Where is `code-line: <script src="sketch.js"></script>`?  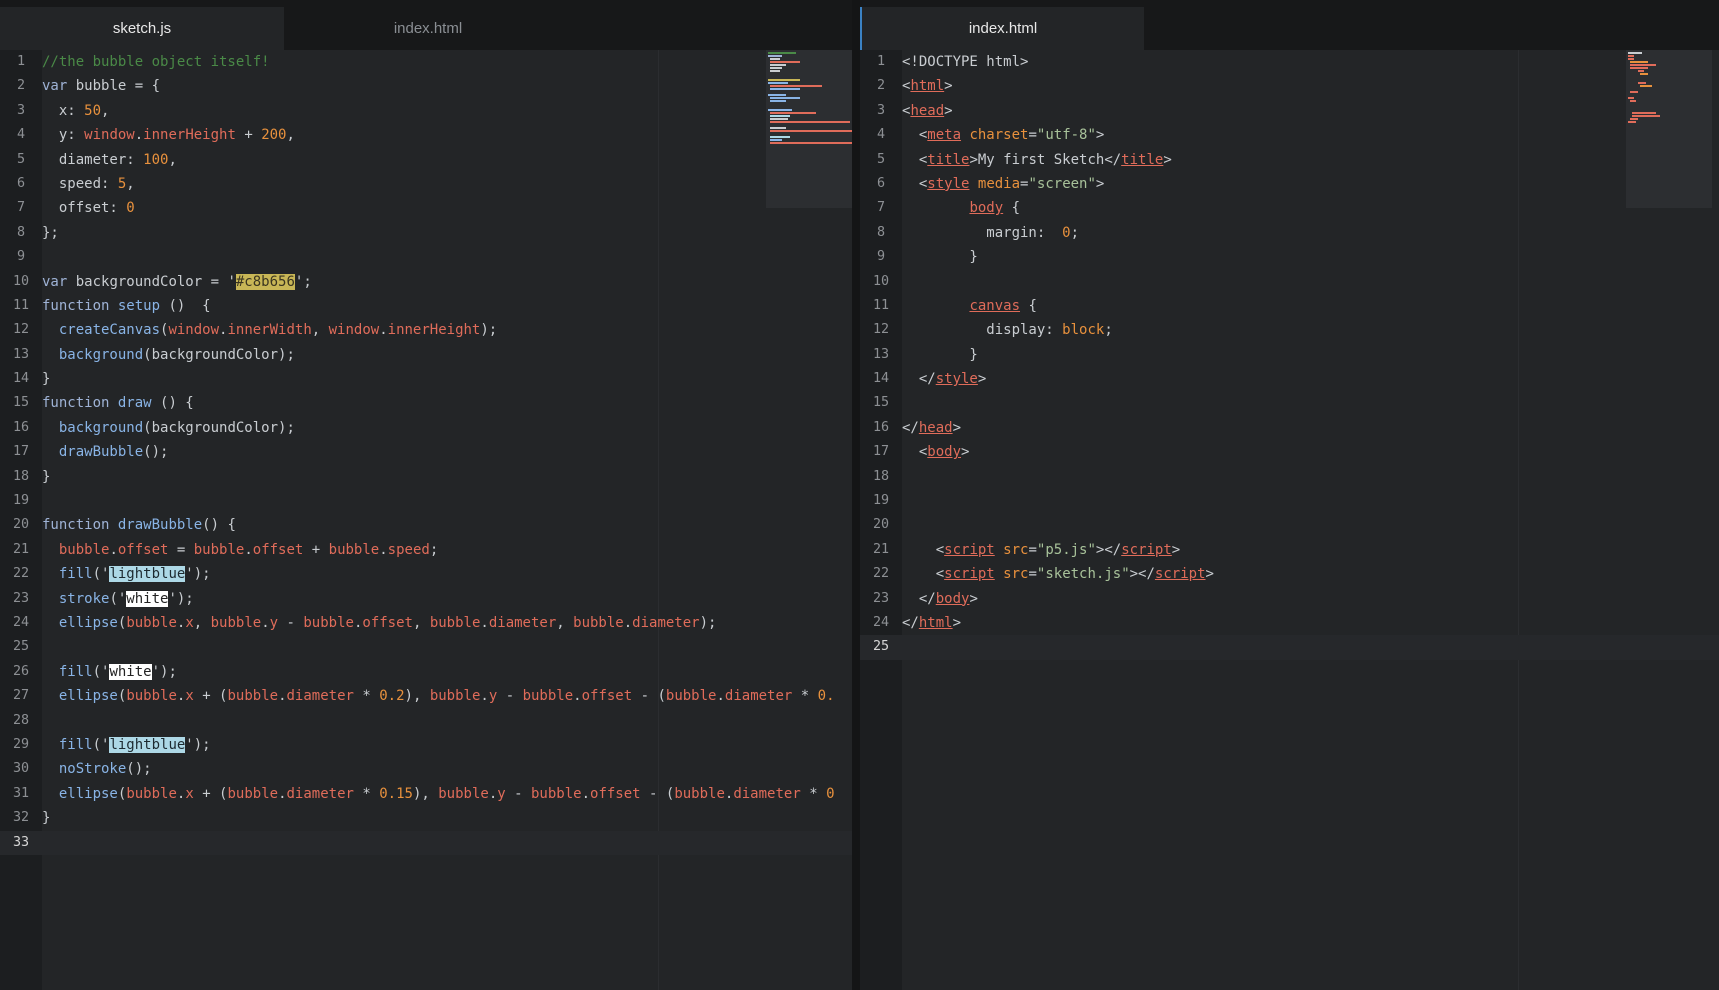 code-line: <script src="sketch.js"></script> is located at coordinates (1058, 574).